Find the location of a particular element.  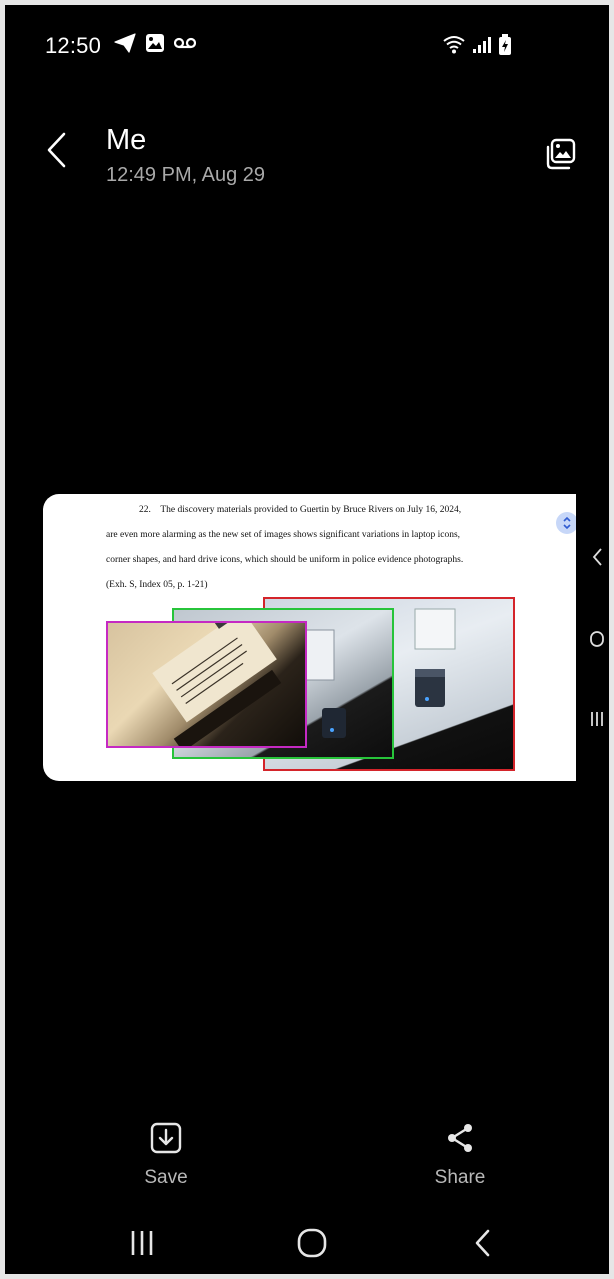

nav-home-button is located at coordinates (312, 1243).